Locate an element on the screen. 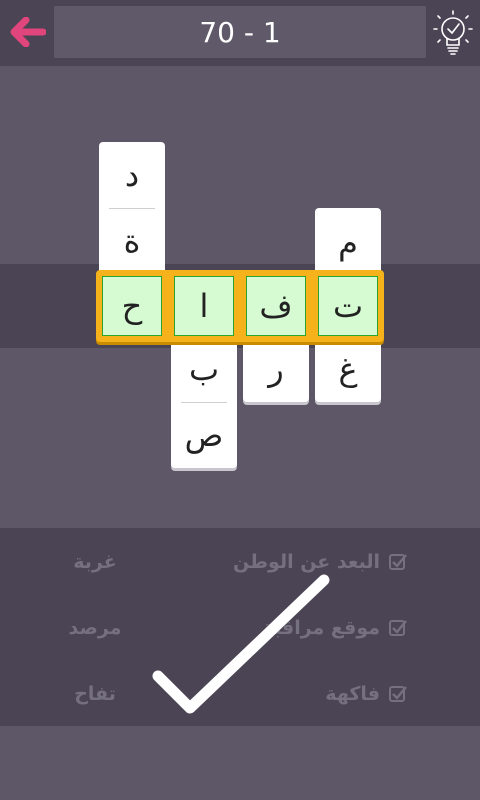 This screenshot has width=480, height=800. clue-row: موقع مراقبة is located at coordinates (335, 628).